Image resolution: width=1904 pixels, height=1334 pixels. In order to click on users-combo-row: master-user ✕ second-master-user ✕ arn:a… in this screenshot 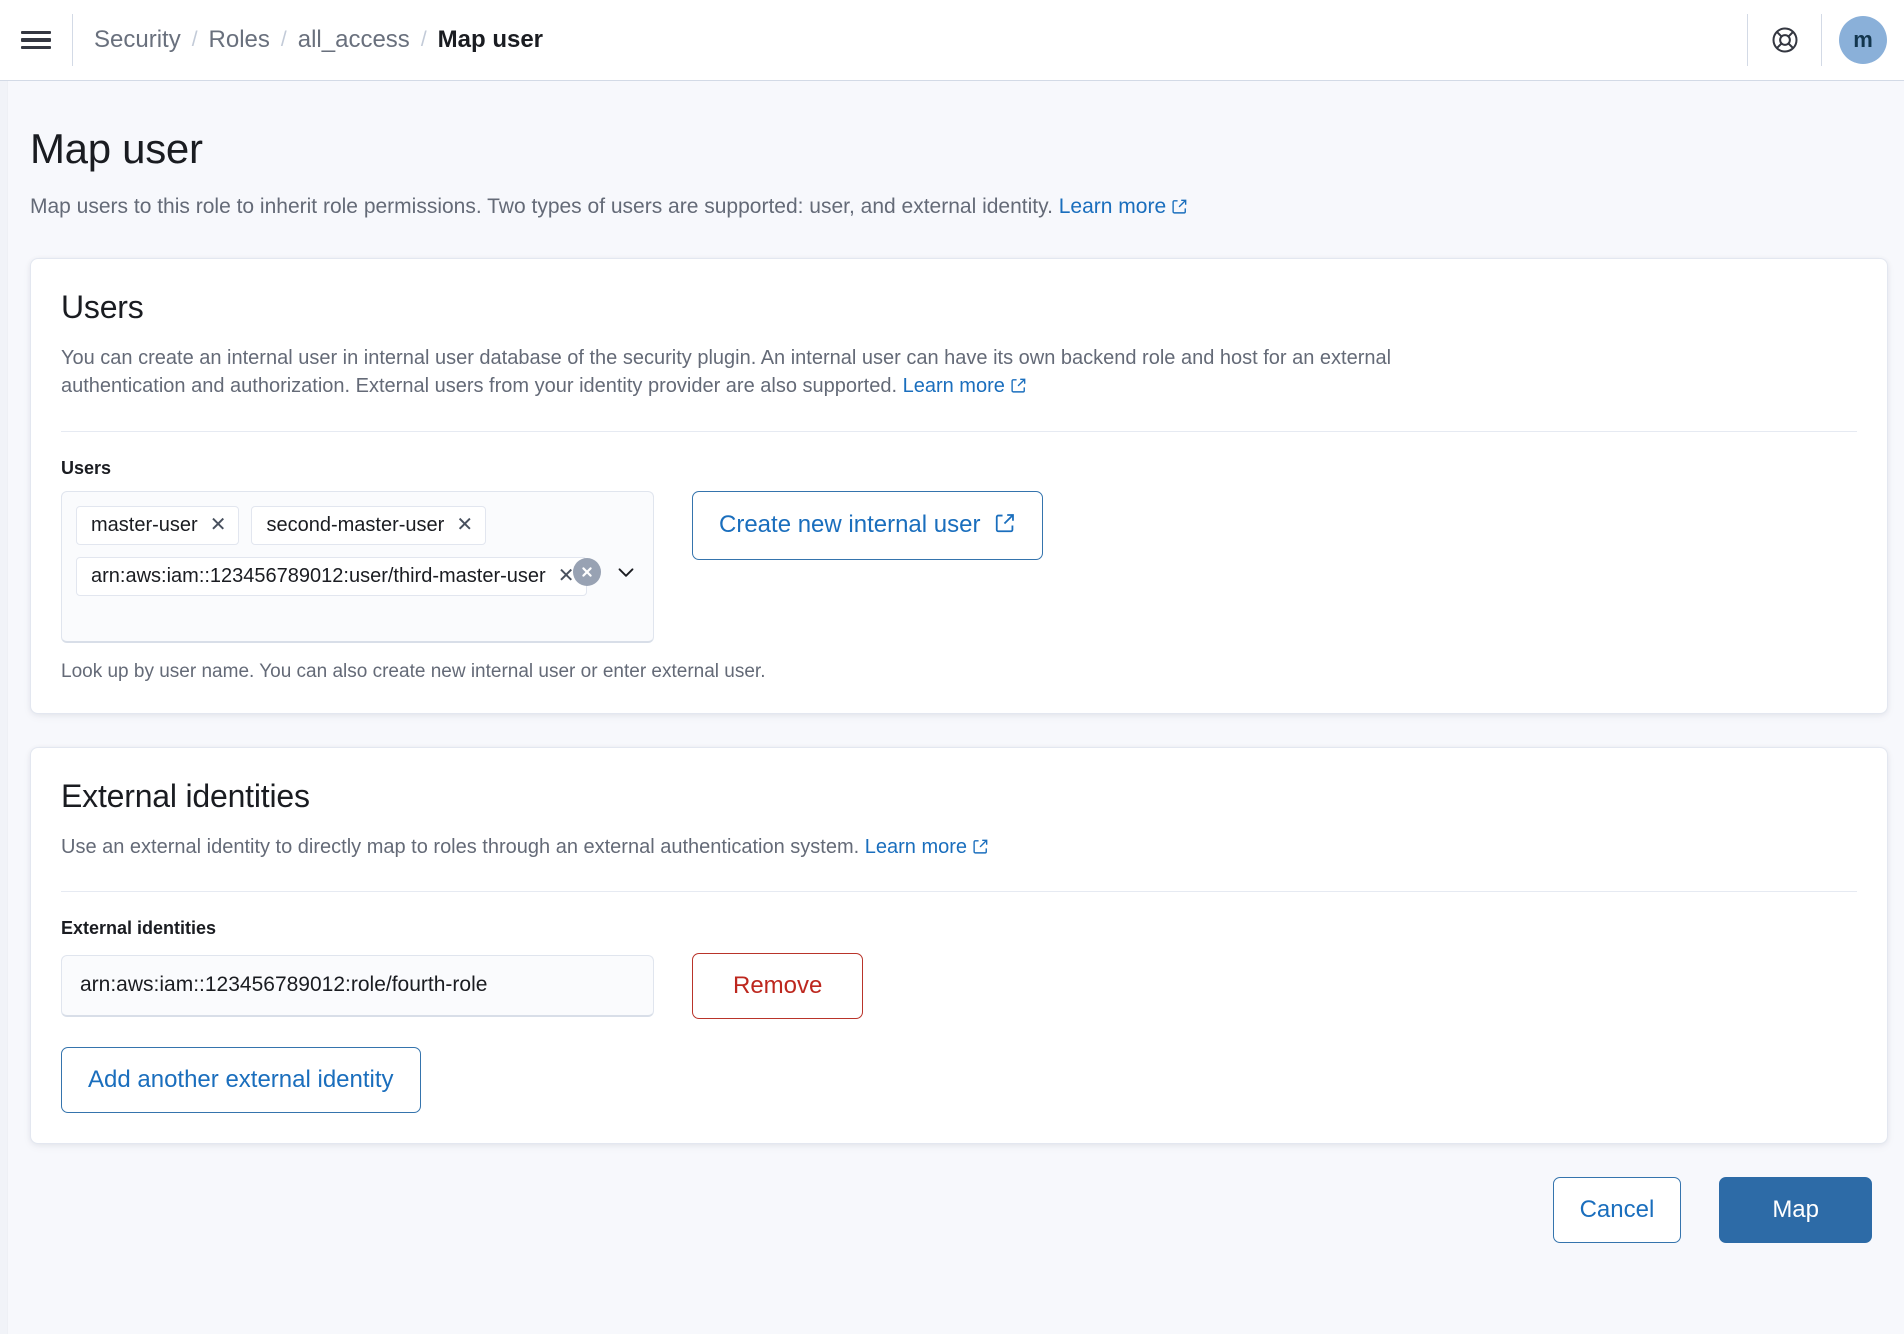, I will do `click(959, 566)`.